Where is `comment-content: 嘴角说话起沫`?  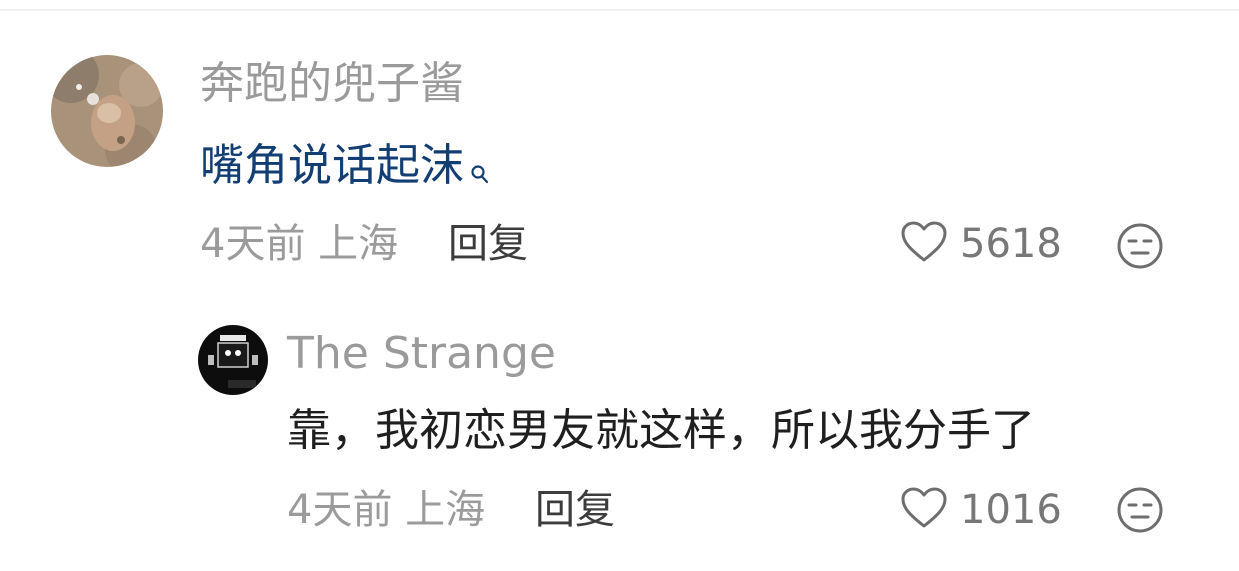
comment-content: 嘴角说话起沫 is located at coordinates (345, 169).